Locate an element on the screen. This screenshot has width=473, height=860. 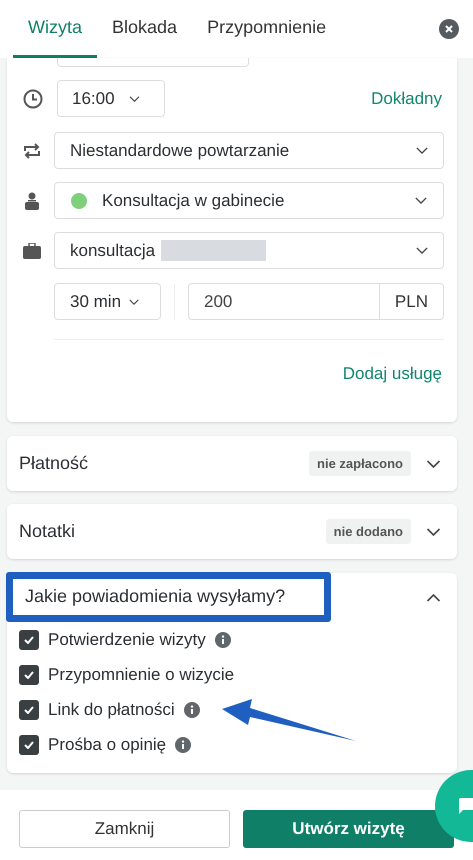
tab: Przypomnienie is located at coordinates (267, 29).